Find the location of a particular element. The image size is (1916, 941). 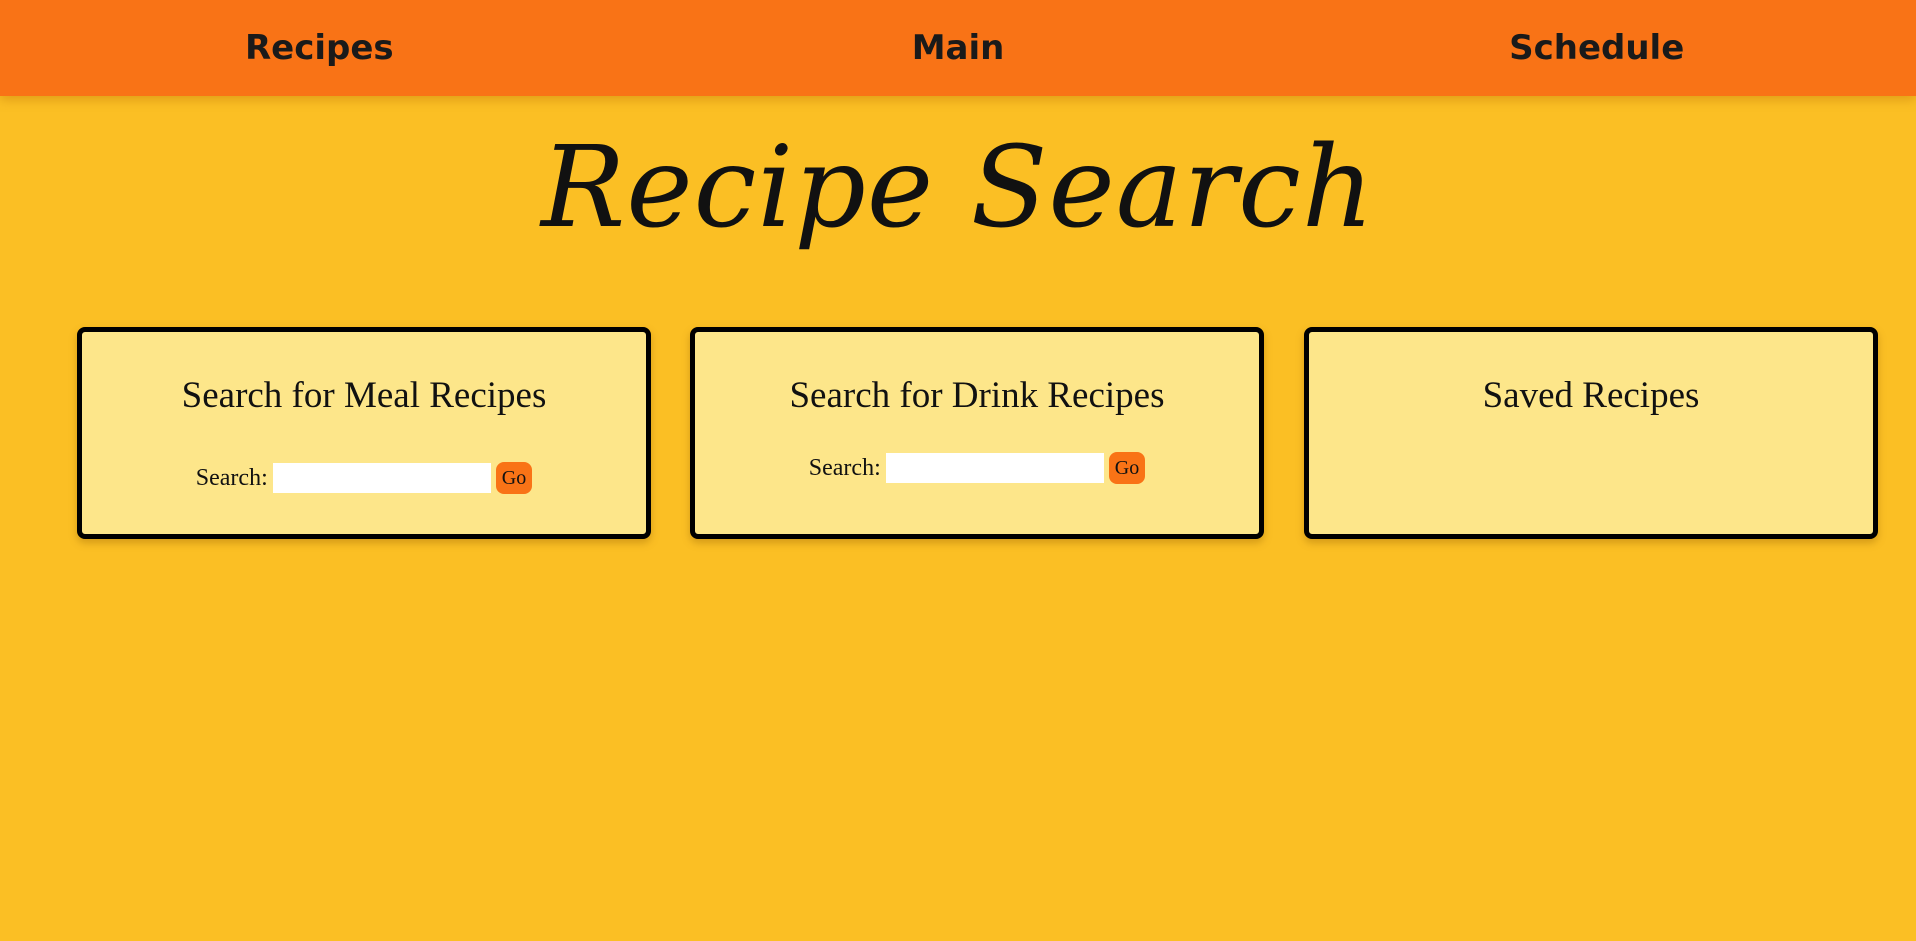

nav-link-recipes: Recipes is located at coordinates (319, 48).